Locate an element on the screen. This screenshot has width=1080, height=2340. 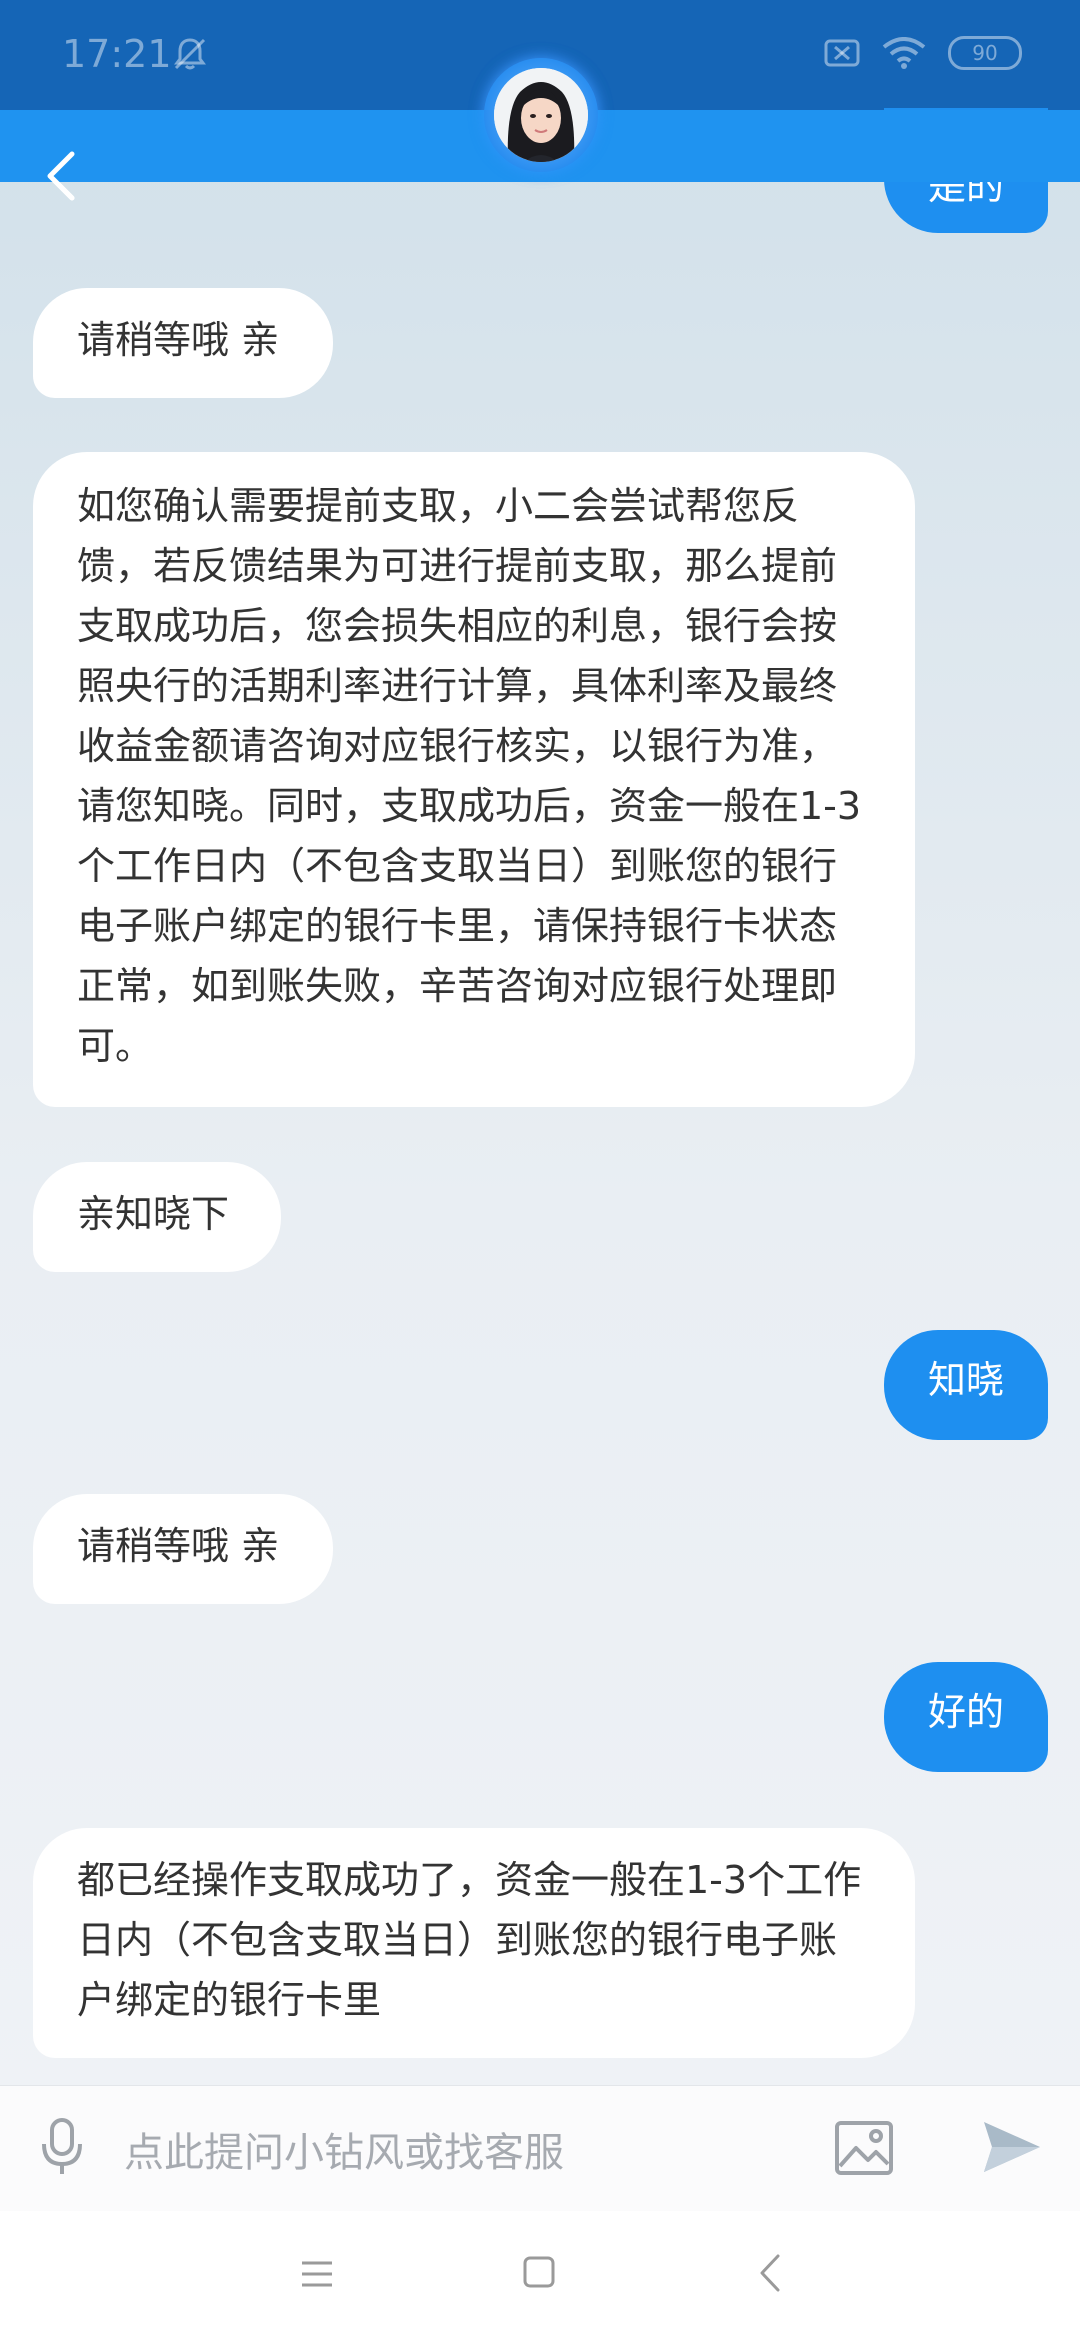
chat-bubble-user: 知晓 is located at coordinates (966, 1385).